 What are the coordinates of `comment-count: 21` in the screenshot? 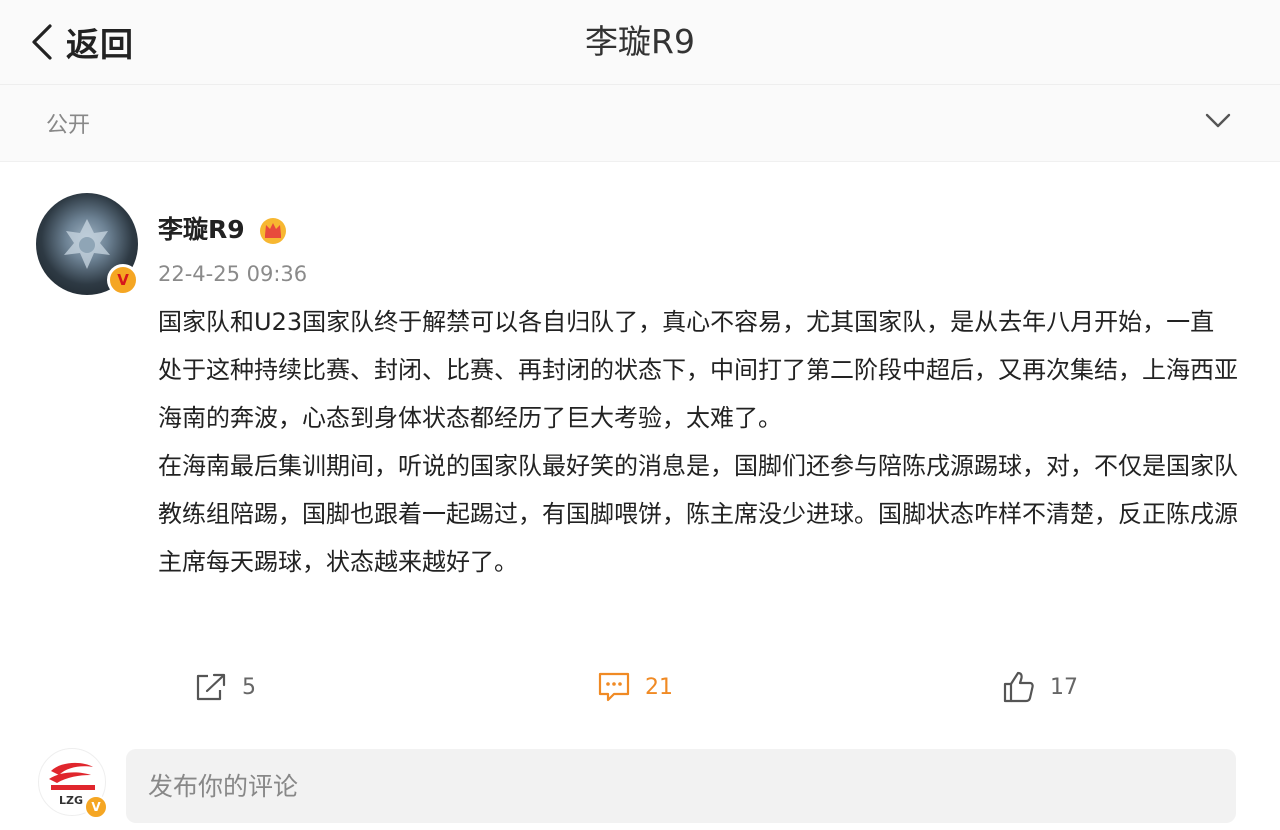 It's located at (659, 687).